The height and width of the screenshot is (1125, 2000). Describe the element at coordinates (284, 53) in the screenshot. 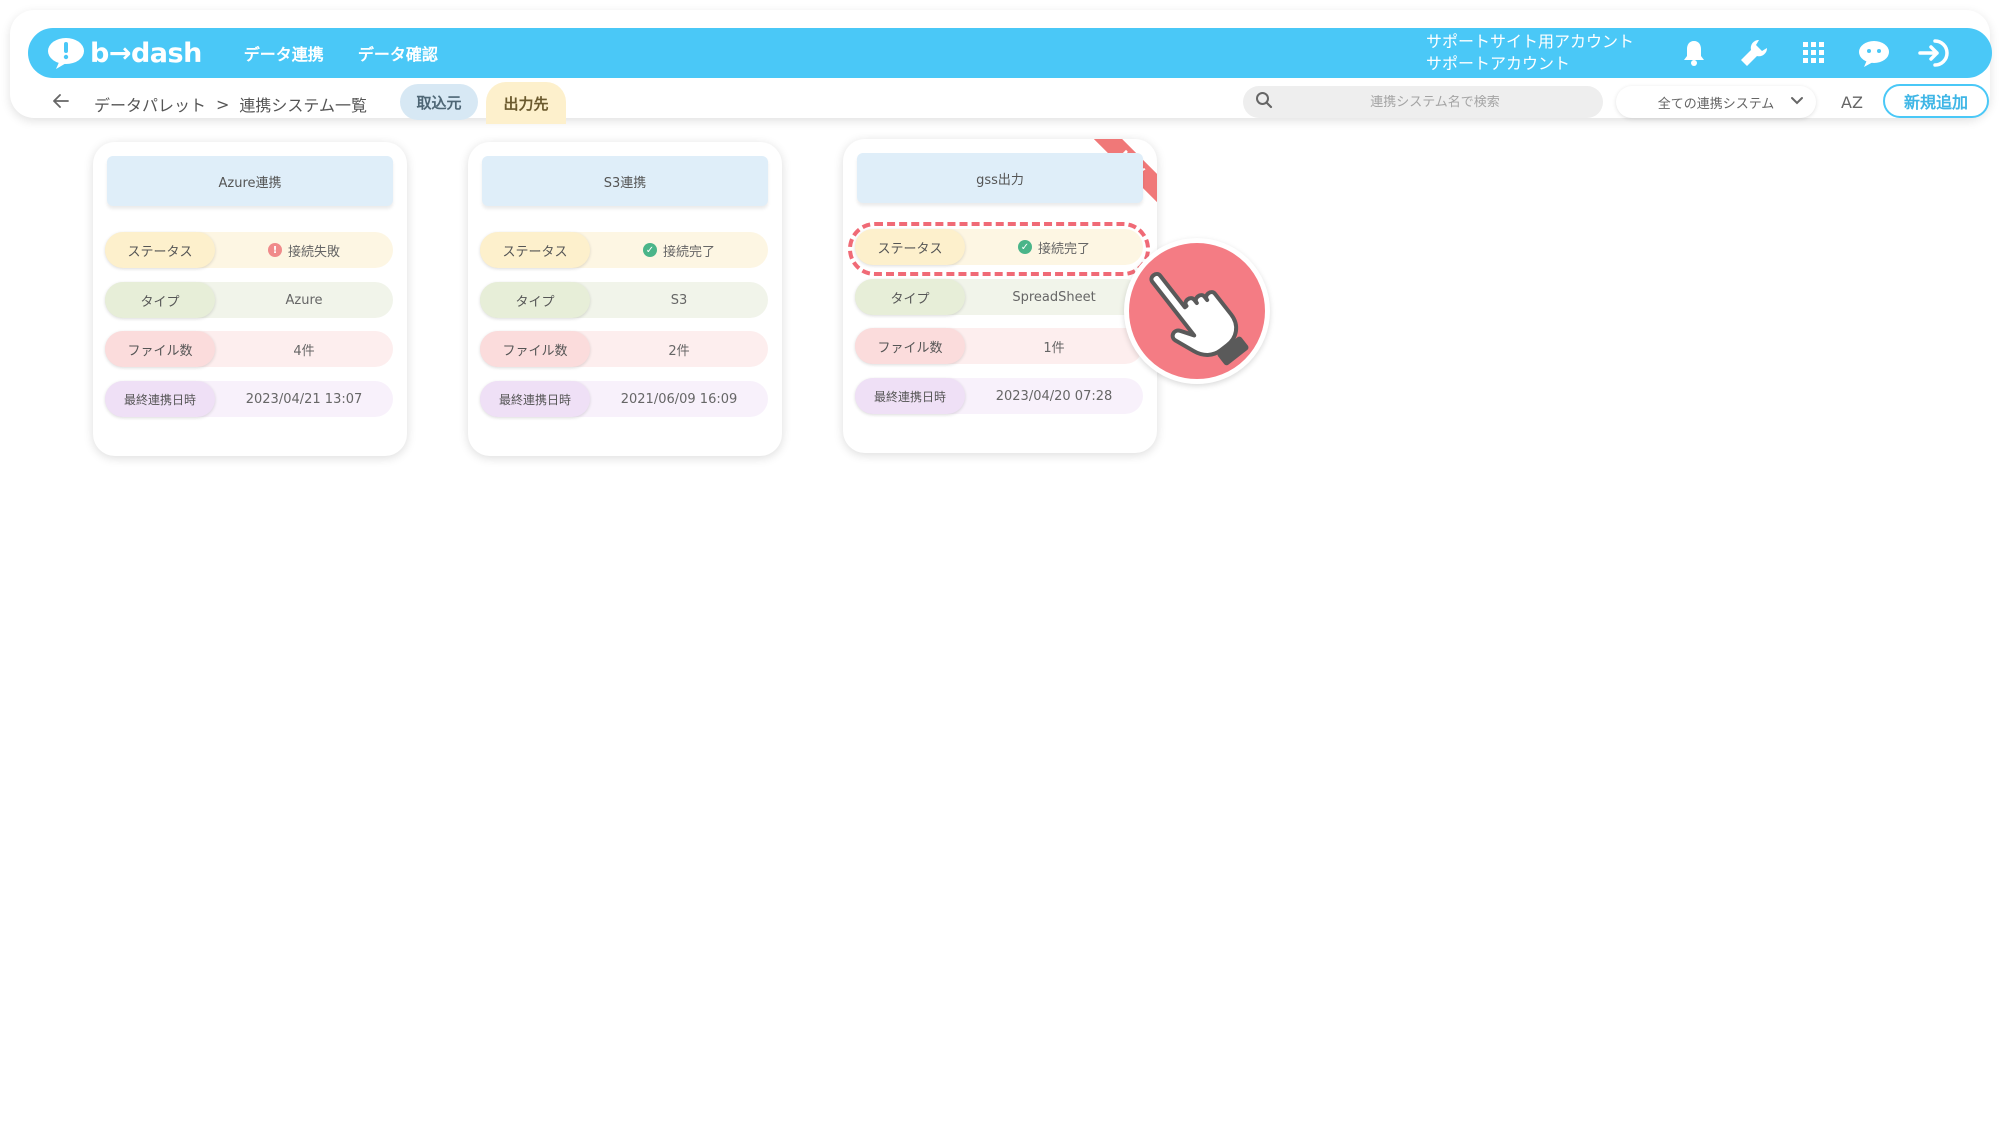

I see `nav-data-integration: データ連携` at that location.